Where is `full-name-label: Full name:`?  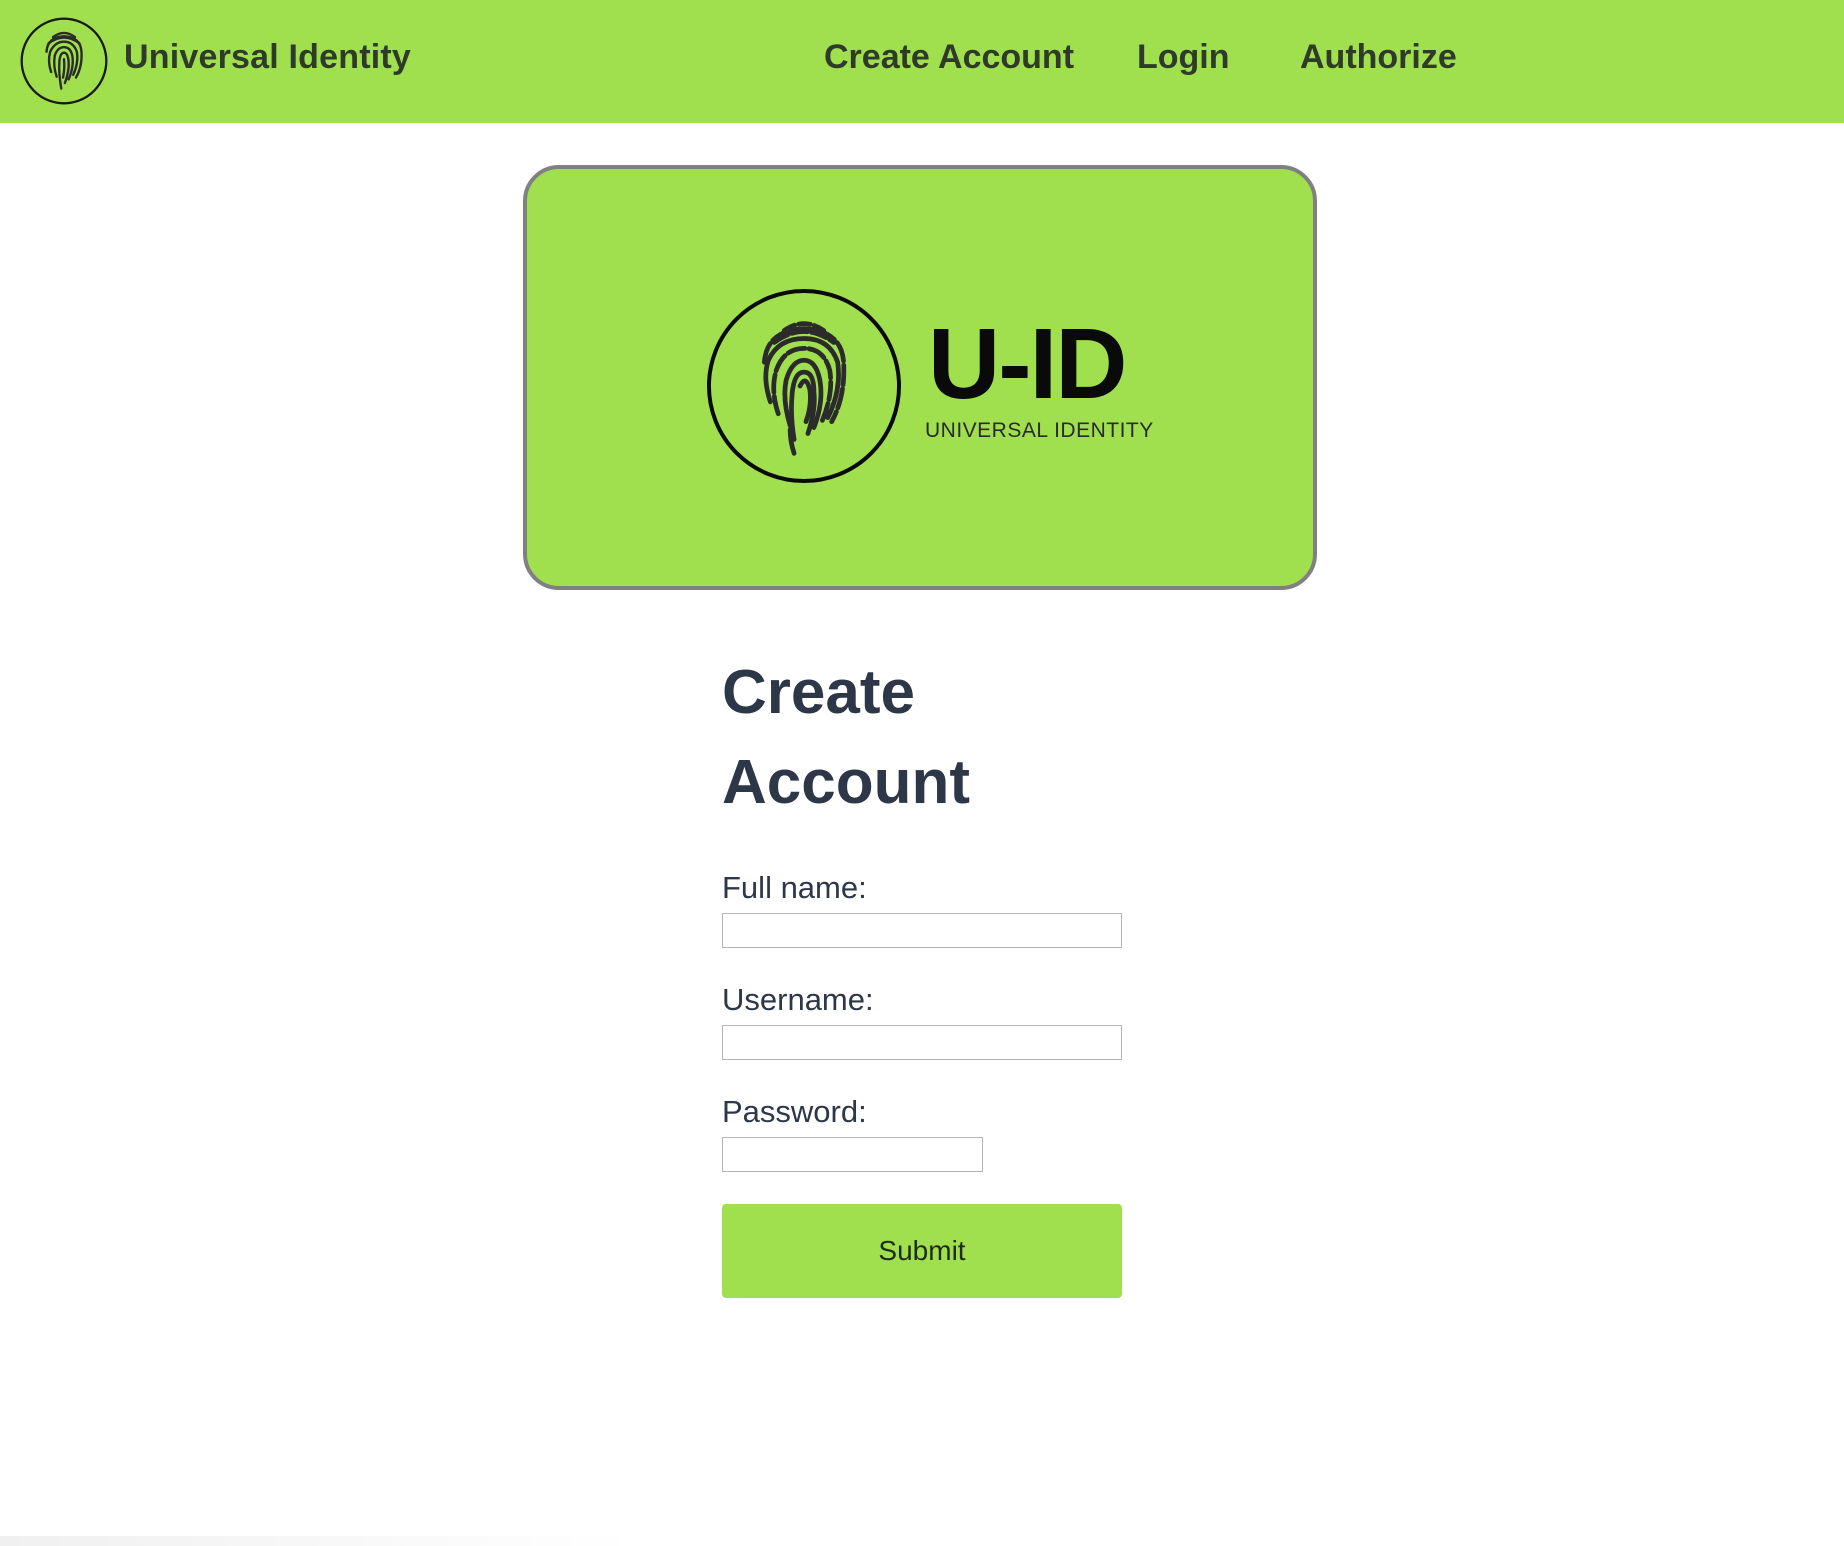
full-name-label: Full name: is located at coordinates (794, 887).